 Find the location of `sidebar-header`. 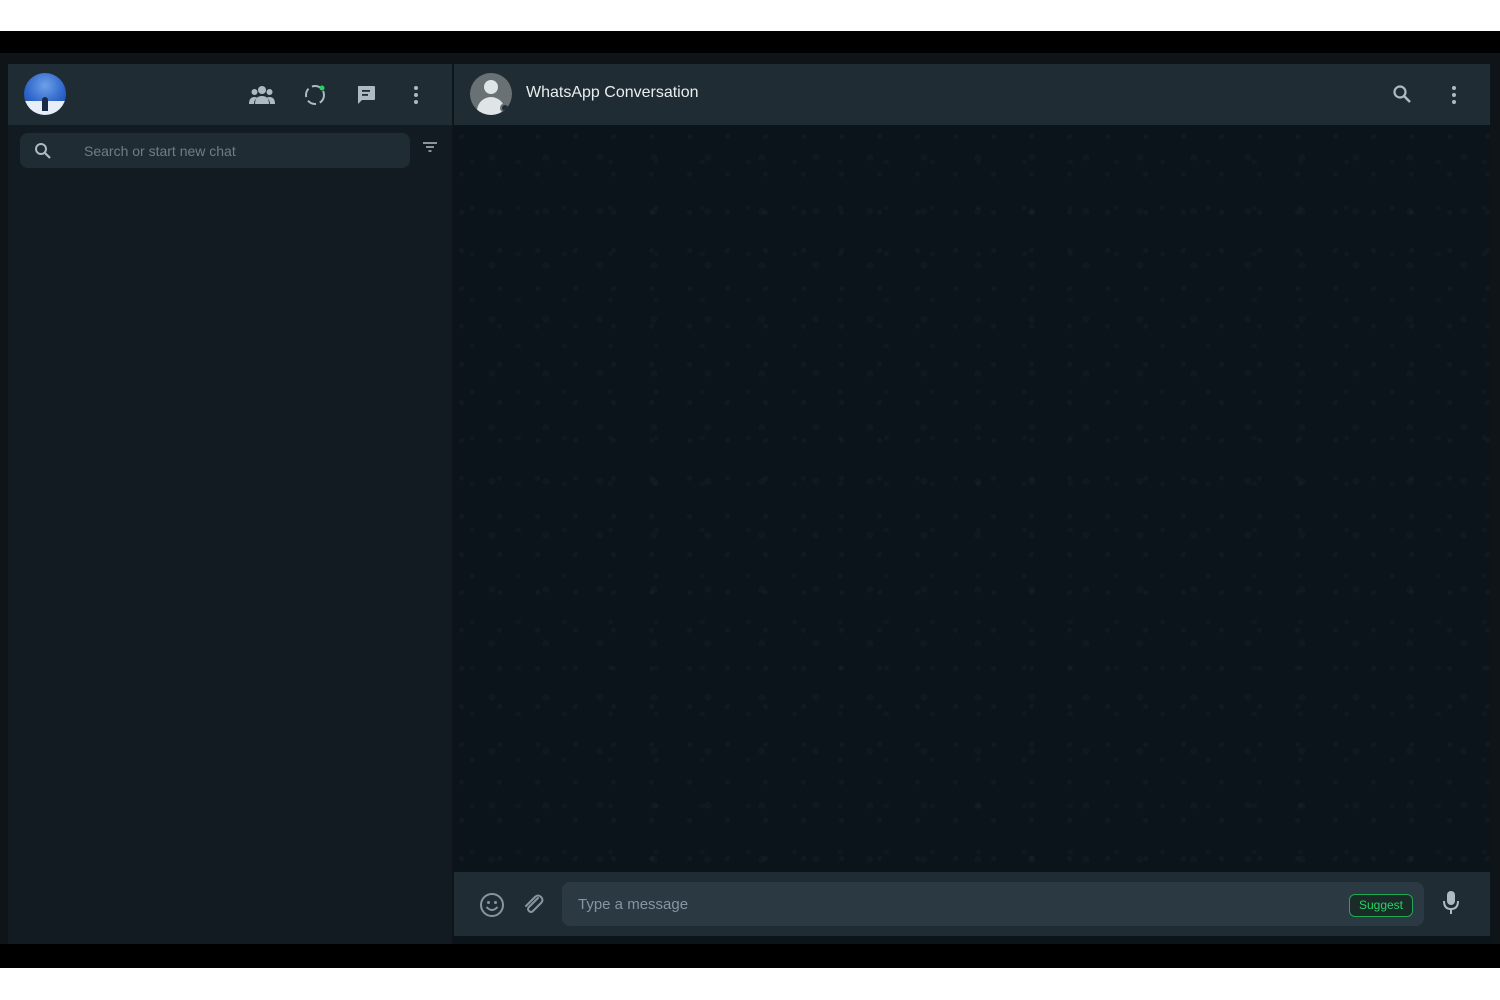

sidebar-header is located at coordinates (230, 94).